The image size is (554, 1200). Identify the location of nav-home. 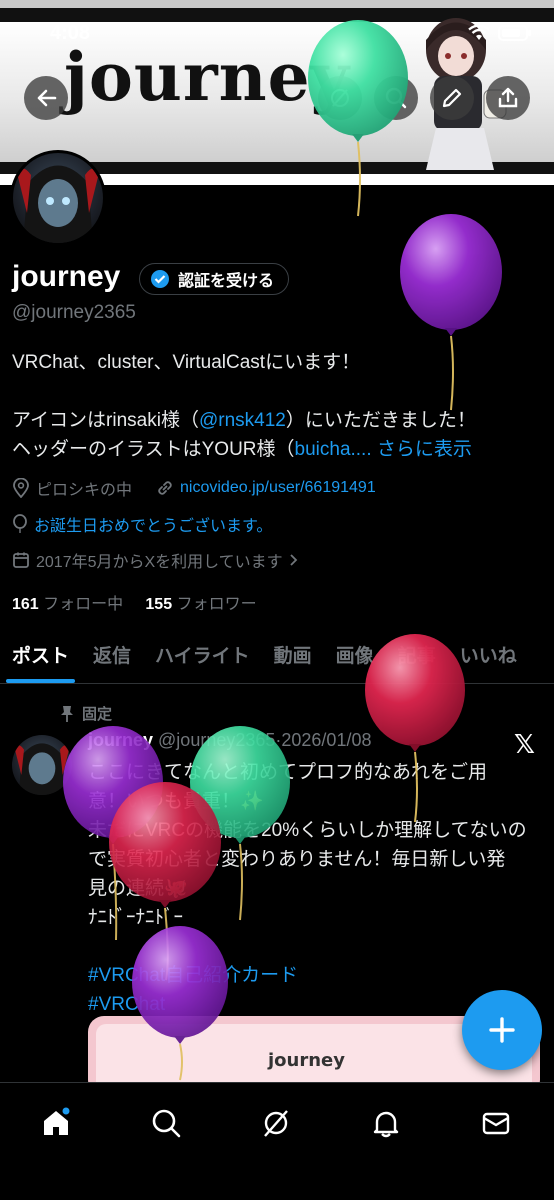
(56, 1123).